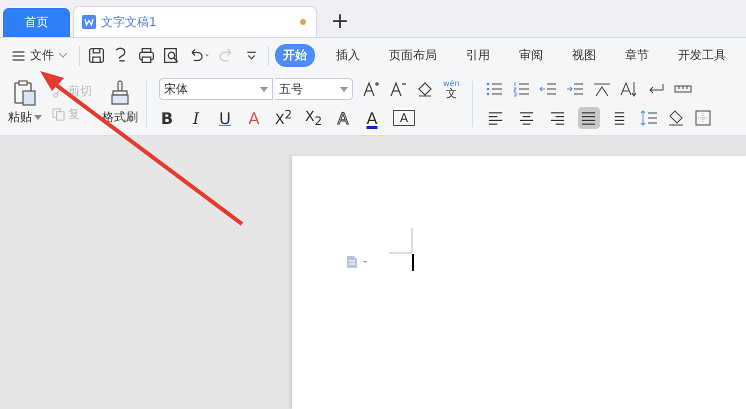  Describe the element at coordinates (39, 55) in the screenshot. I see `file-menu: 文件` at that location.